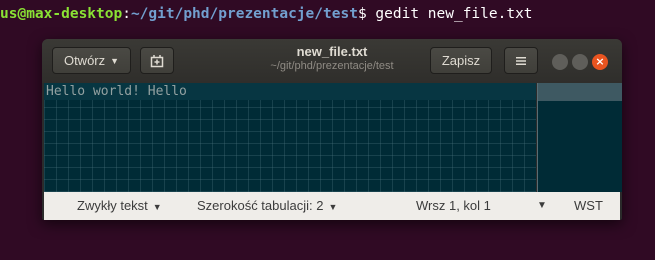  I want to click on terminal-user-host: us@max-desktop, so click(61, 14).